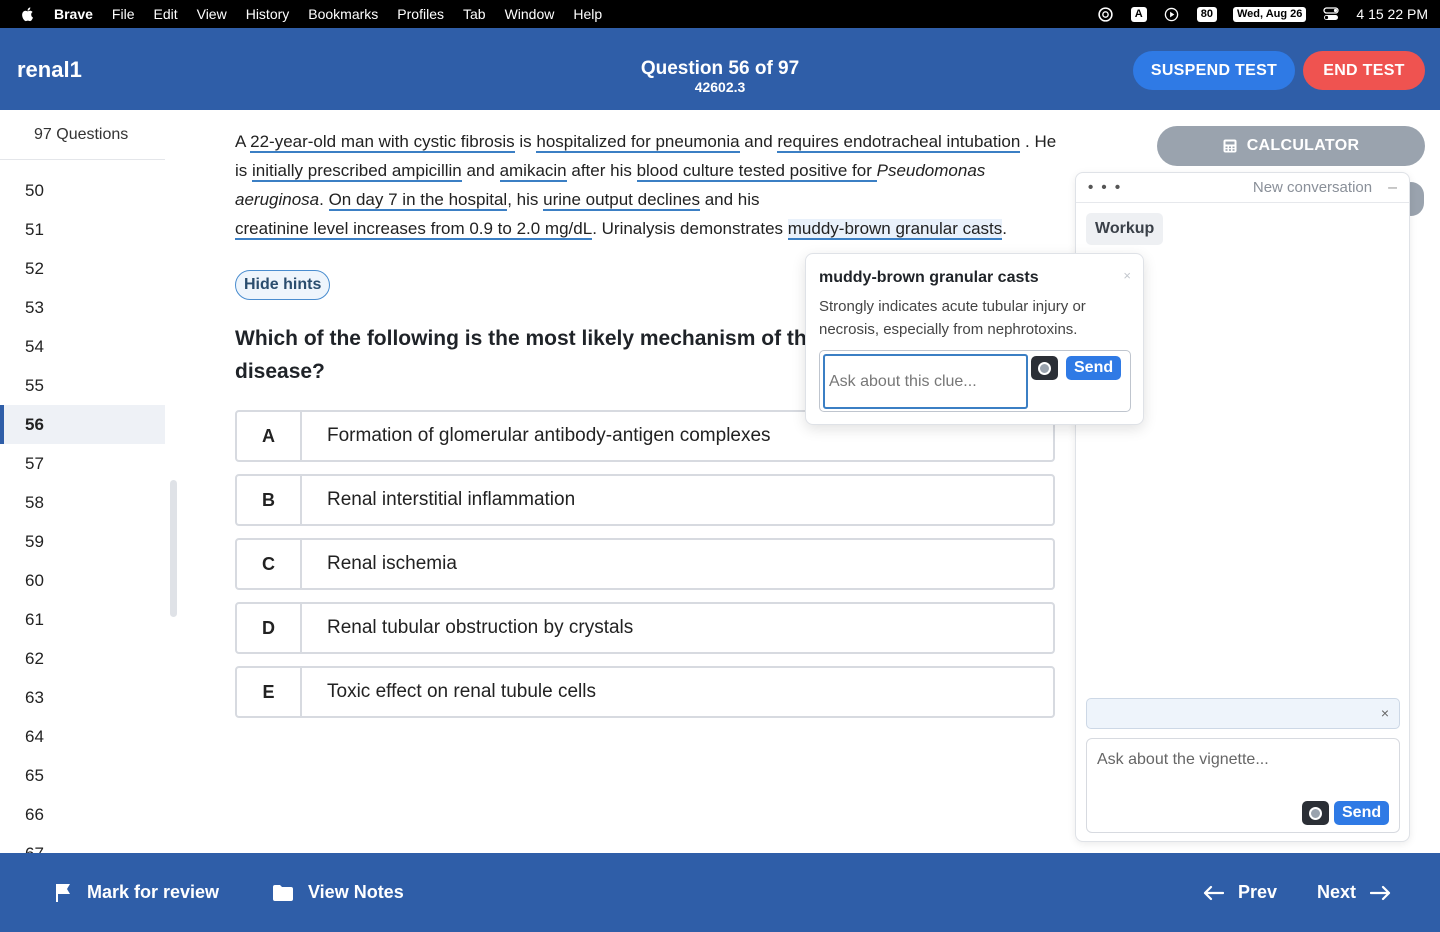  Describe the element at coordinates (1303, 145) in the screenshot. I see `calculator-label: CALCULATOR` at that location.